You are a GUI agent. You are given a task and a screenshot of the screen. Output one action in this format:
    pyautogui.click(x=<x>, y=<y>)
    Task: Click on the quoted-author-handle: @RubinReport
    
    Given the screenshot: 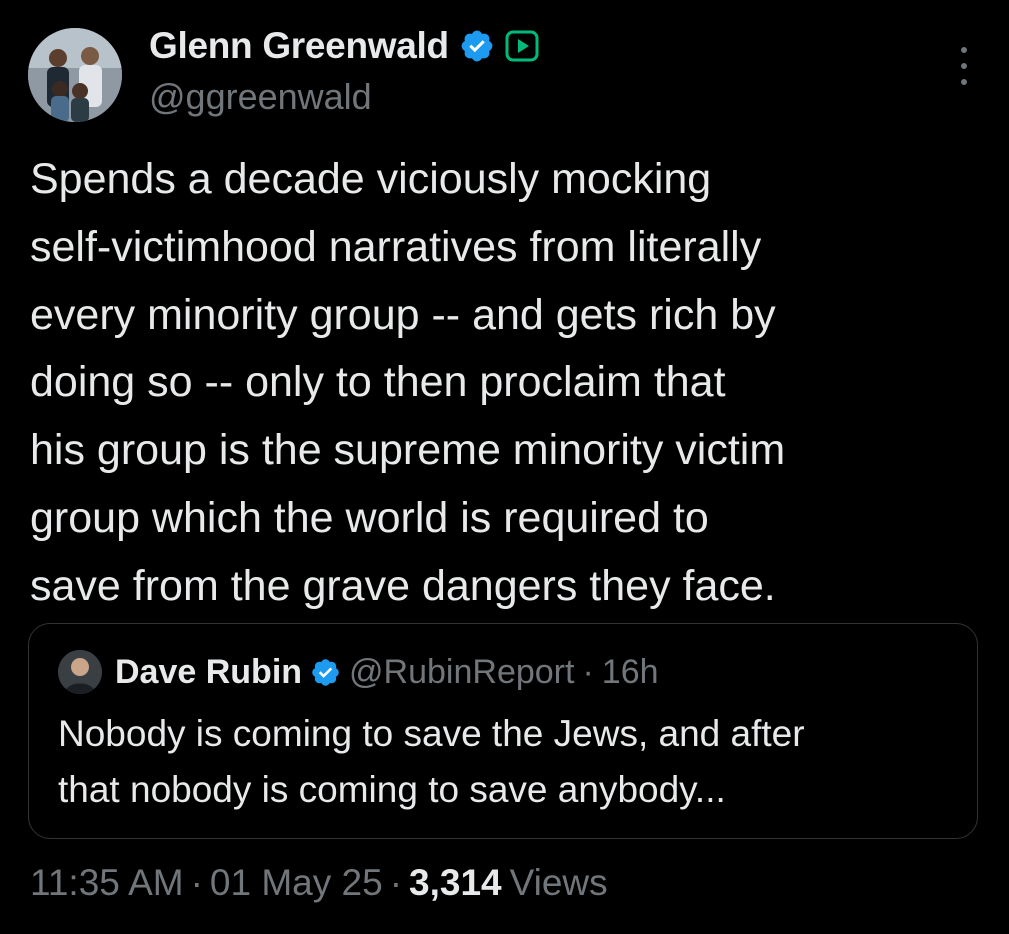 What is the action you would take?
    pyautogui.click(x=461, y=672)
    